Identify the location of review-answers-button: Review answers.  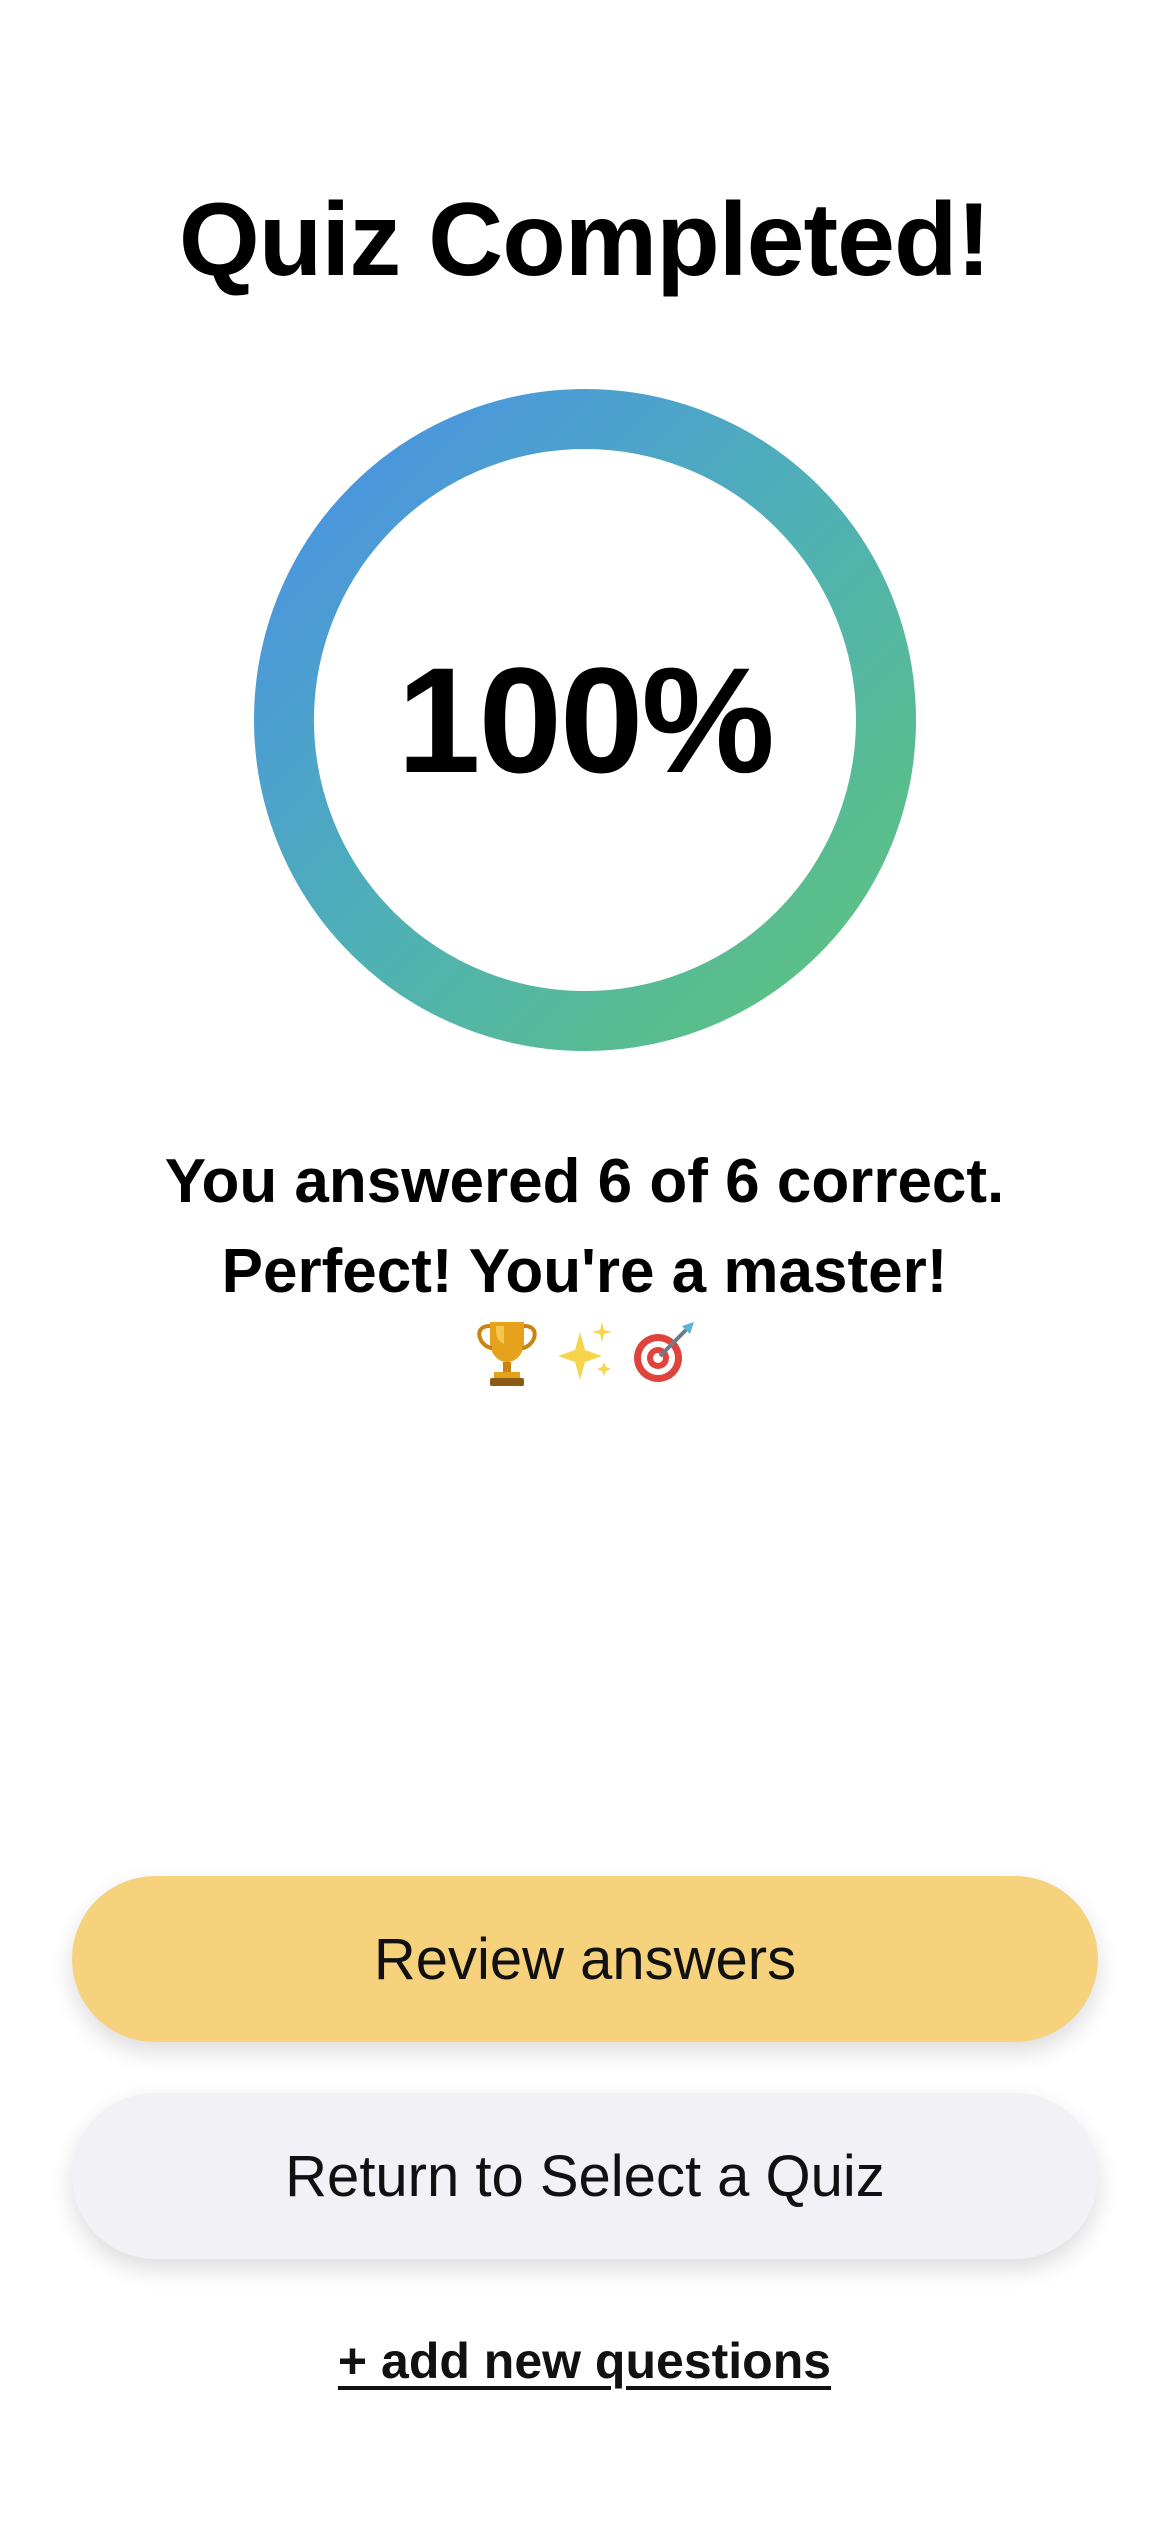
(585, 1959).